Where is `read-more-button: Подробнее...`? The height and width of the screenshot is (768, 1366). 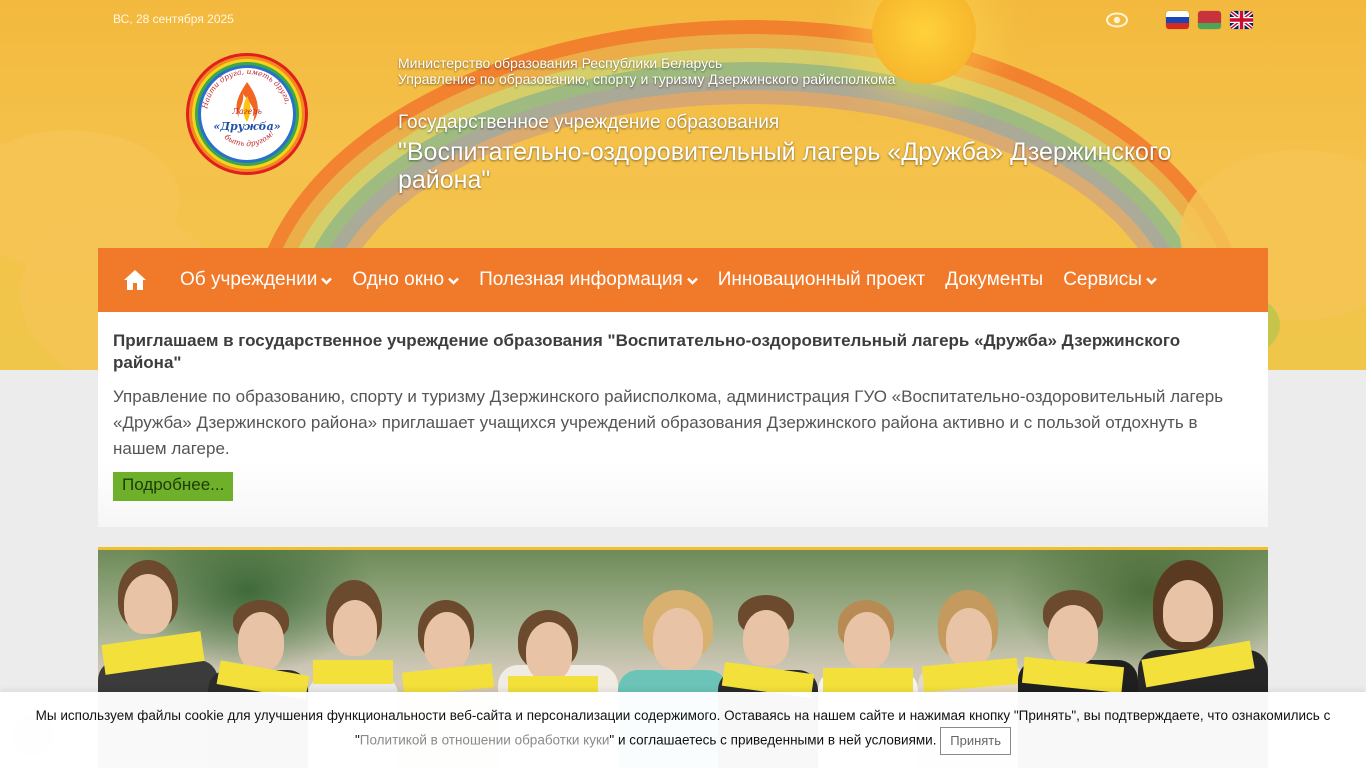 read-more-button: Подробнее... is located at coordinates (173, 486).